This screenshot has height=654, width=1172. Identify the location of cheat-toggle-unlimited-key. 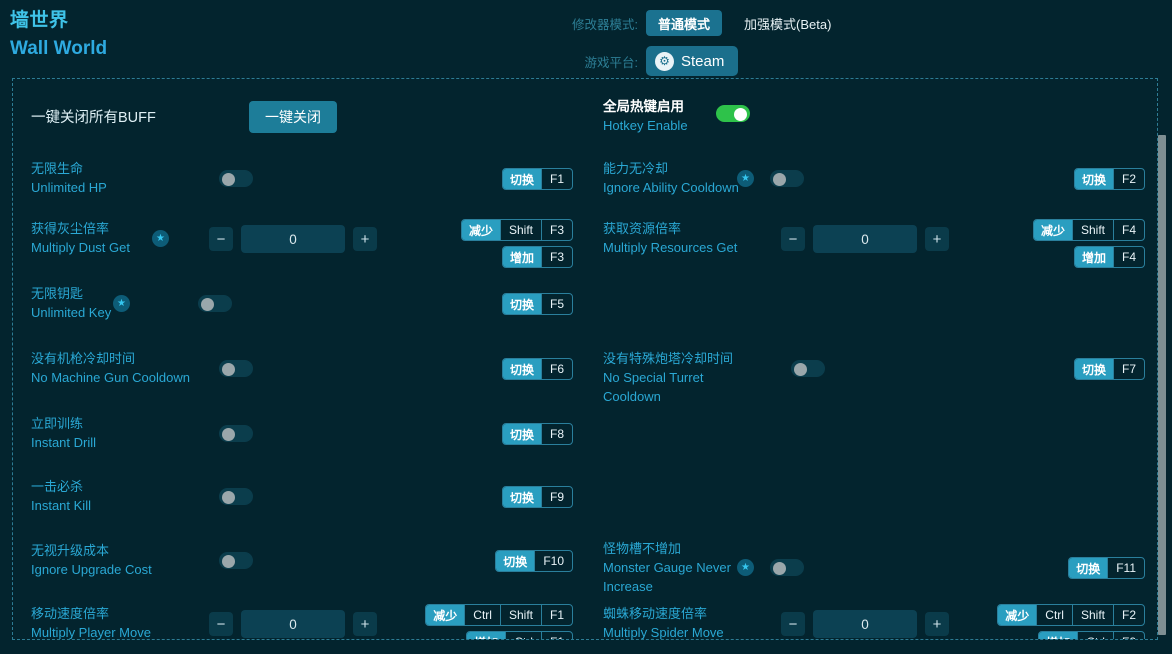
(215, 303).